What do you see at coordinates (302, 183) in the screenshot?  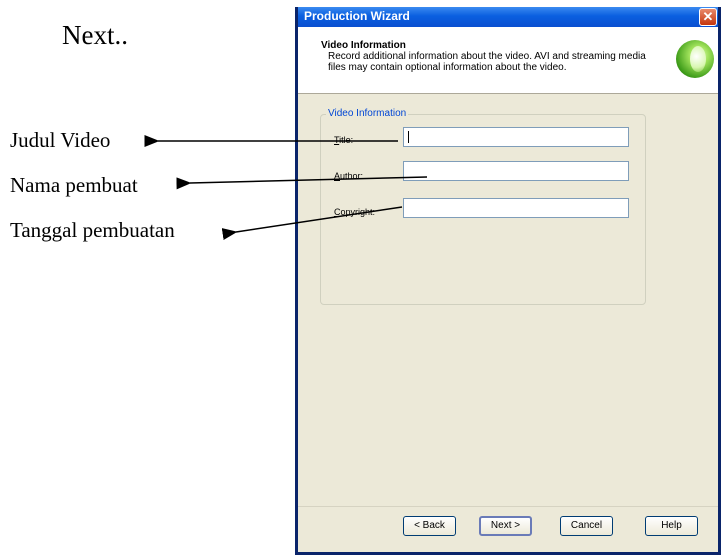 I see `arrow-to-nama` at bounding box center [302, 183].